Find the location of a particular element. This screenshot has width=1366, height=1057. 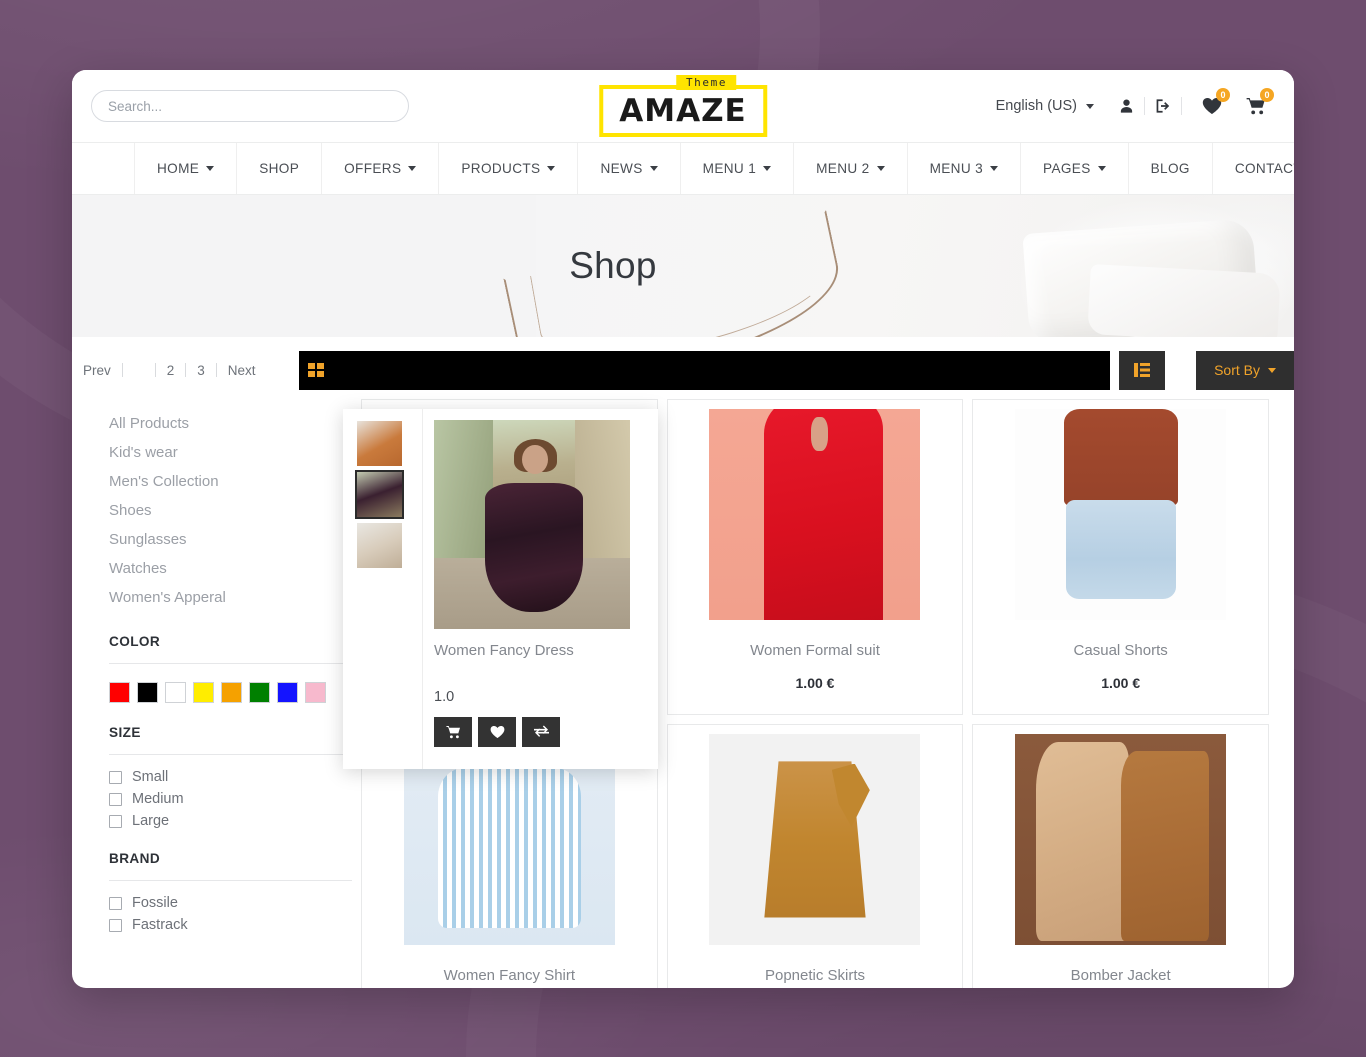

sidebar-item-sunglasses: Sunglasses is located at coordinates (230, 539).